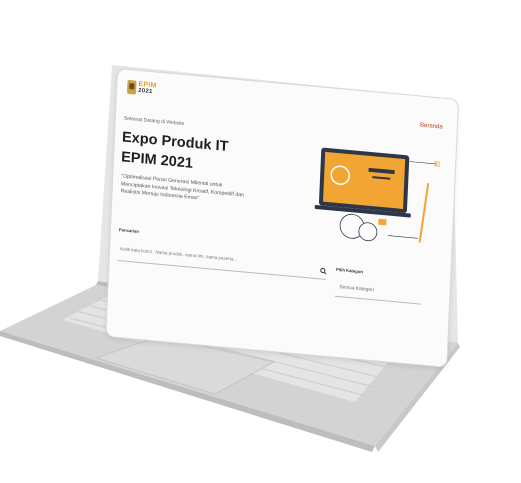 This screenshot has width=521, height=483. I want to click on search-button, so click(323, 270).